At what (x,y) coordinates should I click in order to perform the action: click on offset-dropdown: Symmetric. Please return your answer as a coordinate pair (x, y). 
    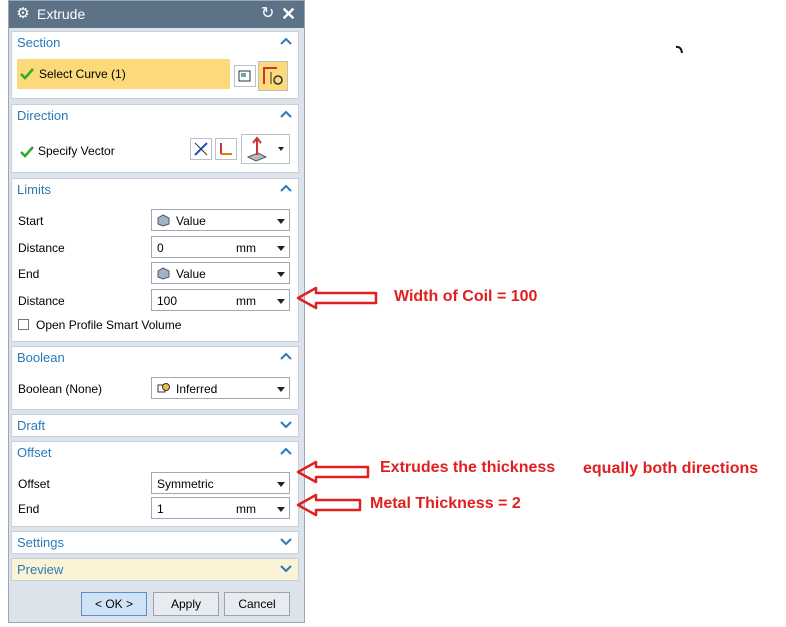
    Looking at the image, I should click on (220, 483).